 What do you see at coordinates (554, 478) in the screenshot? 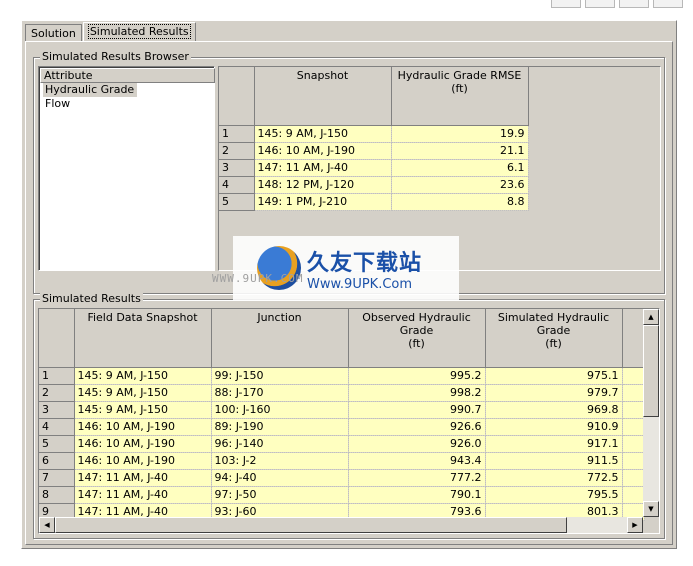
I see `cell-simulated: 772.5` at bounding box center [554, 478].